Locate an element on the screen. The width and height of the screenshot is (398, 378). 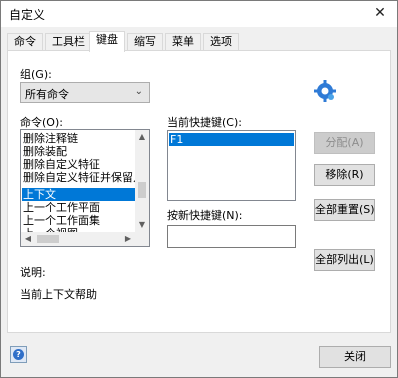
close-window-button: ✕ is located at coordinates (380, 14).